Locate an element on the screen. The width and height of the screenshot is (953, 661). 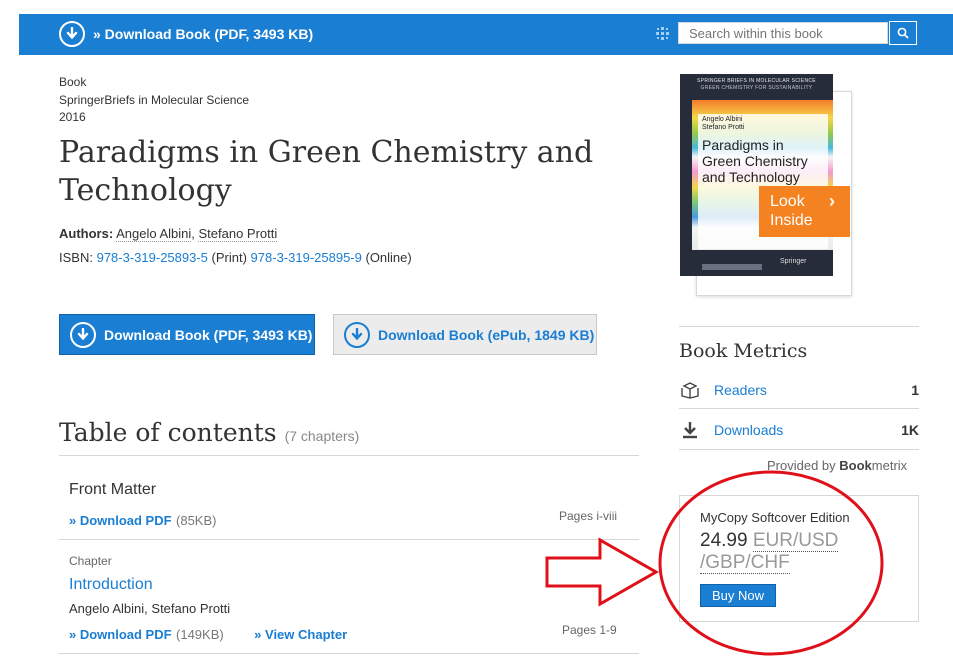
red-arrow-icon is located at coordinates (602, 572).